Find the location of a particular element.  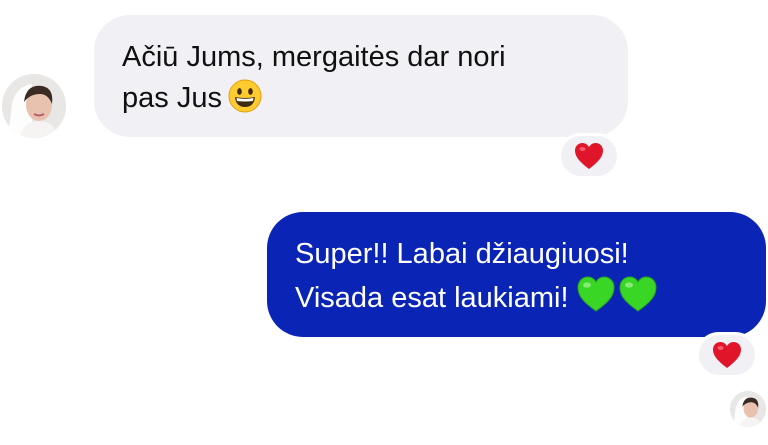

message-line-1: Super!! Labai džiaugiuosi! is located at coordinates (462, 254).